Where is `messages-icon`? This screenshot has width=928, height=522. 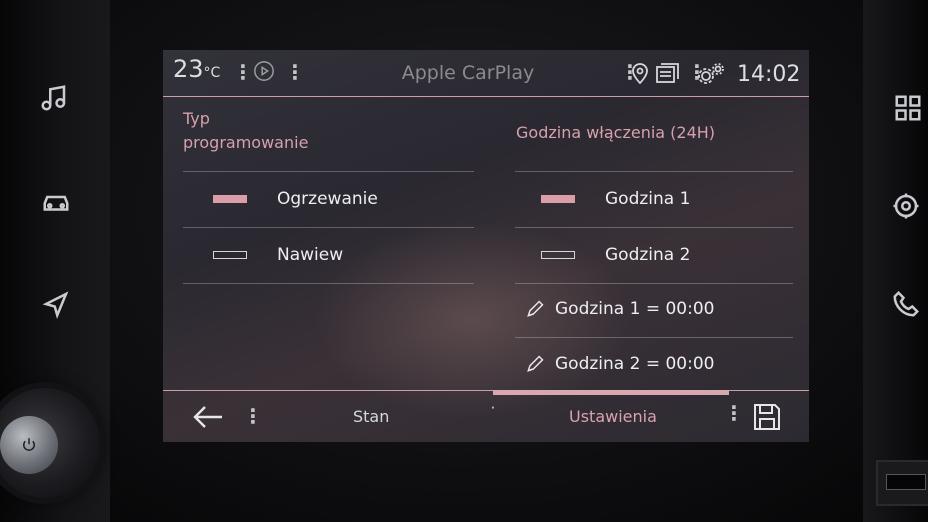
messages-icon is located at coordinates (667, 73).